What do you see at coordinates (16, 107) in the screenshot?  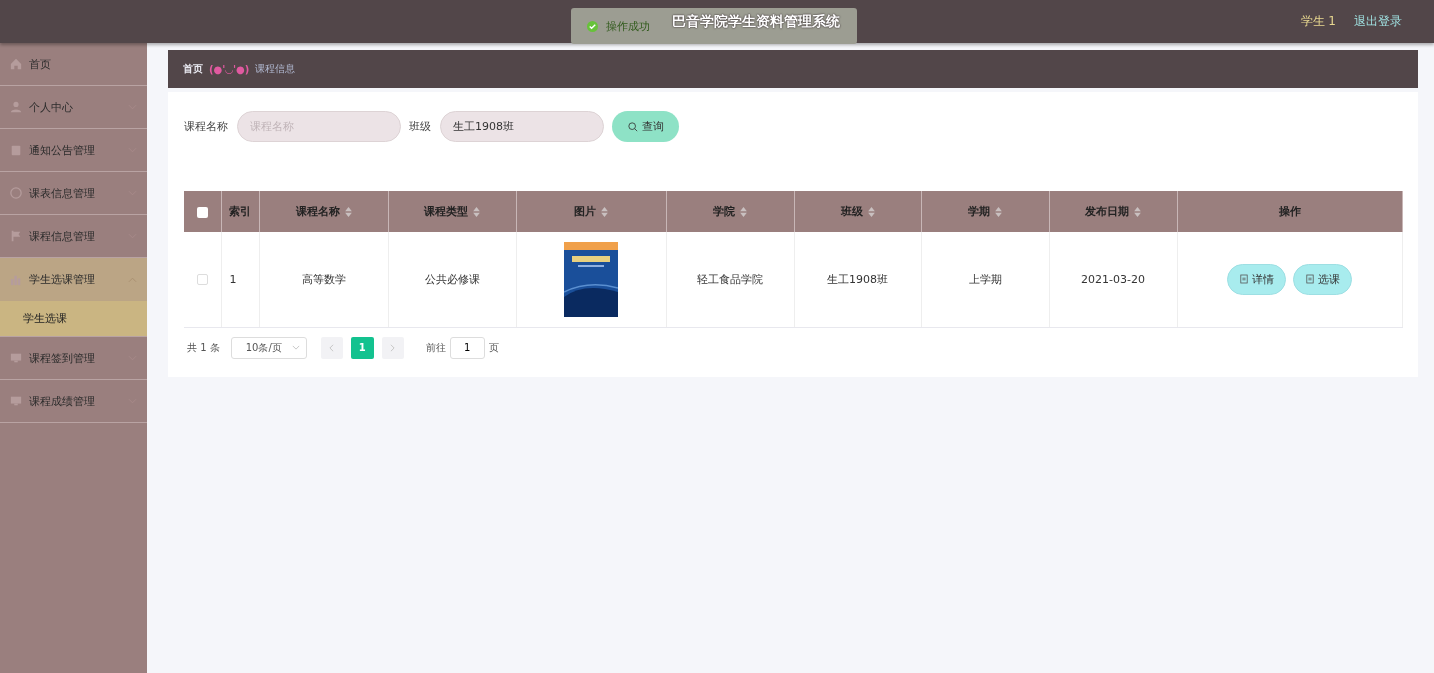 I see `person-icon` at bounding box center [16, 107].